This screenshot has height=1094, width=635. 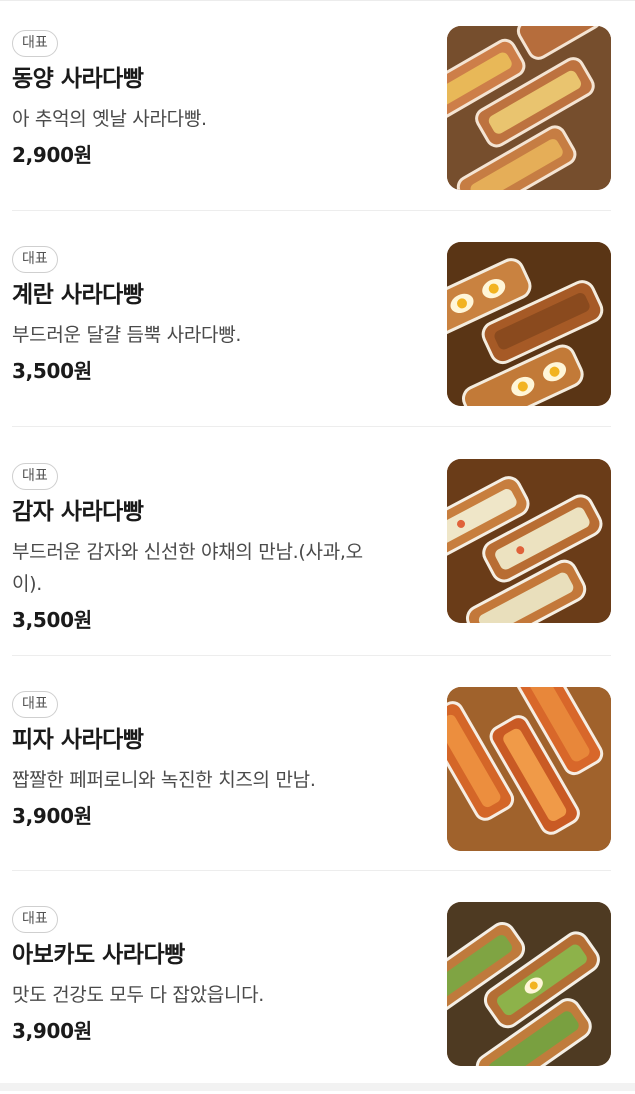 I want to click on bottom-bar, so click(x=317, y=1087).